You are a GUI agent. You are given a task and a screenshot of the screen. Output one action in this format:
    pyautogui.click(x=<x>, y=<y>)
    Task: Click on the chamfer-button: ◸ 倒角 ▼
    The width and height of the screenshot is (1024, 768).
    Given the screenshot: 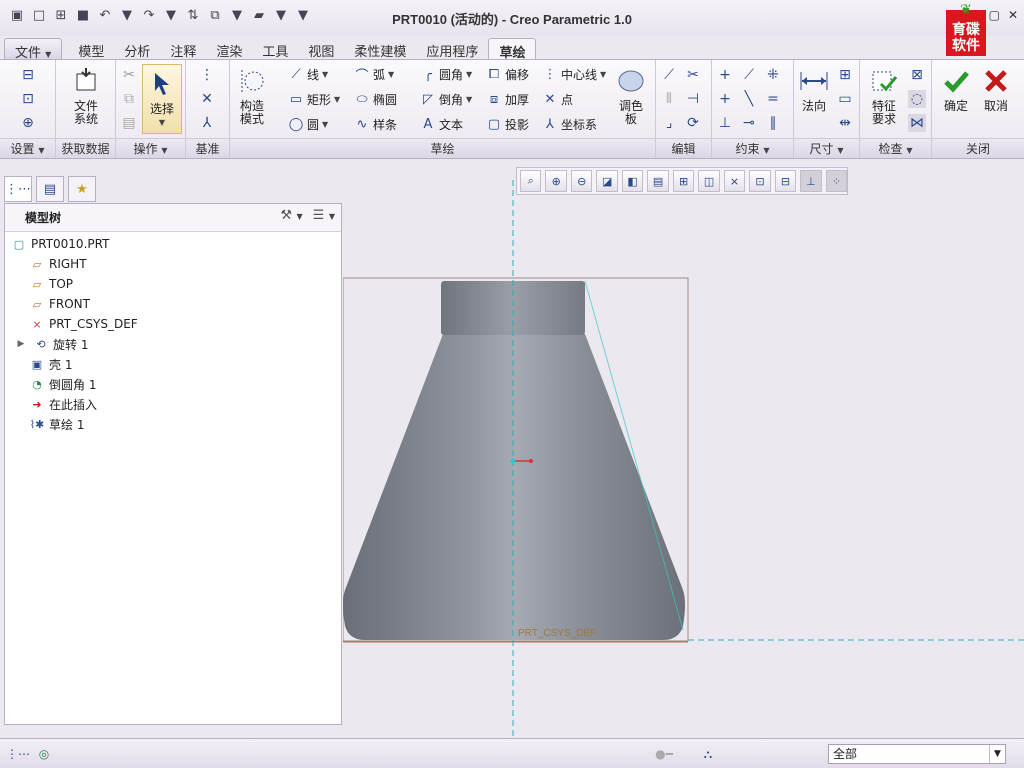 What is the action you would take?
    pyautogui.click(x=446, y=99)
    